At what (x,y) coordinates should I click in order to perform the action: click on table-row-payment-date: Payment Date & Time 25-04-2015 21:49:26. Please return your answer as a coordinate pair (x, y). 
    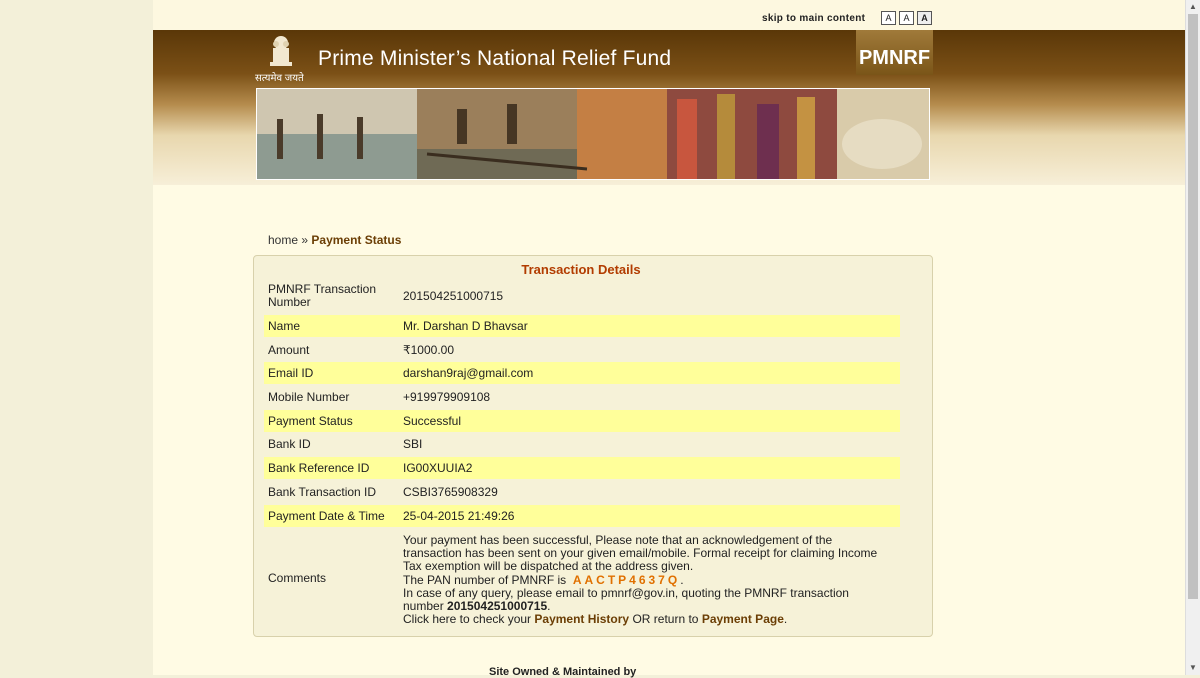
    Looking at the image, I should click on (582, 516).